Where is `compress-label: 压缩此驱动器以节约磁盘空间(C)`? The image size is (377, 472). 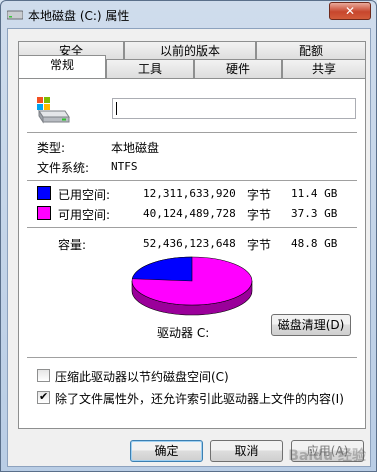
compress-label: 压缩此驱动器以节约磁盘空间(C) is located at coordinates (142, 377).